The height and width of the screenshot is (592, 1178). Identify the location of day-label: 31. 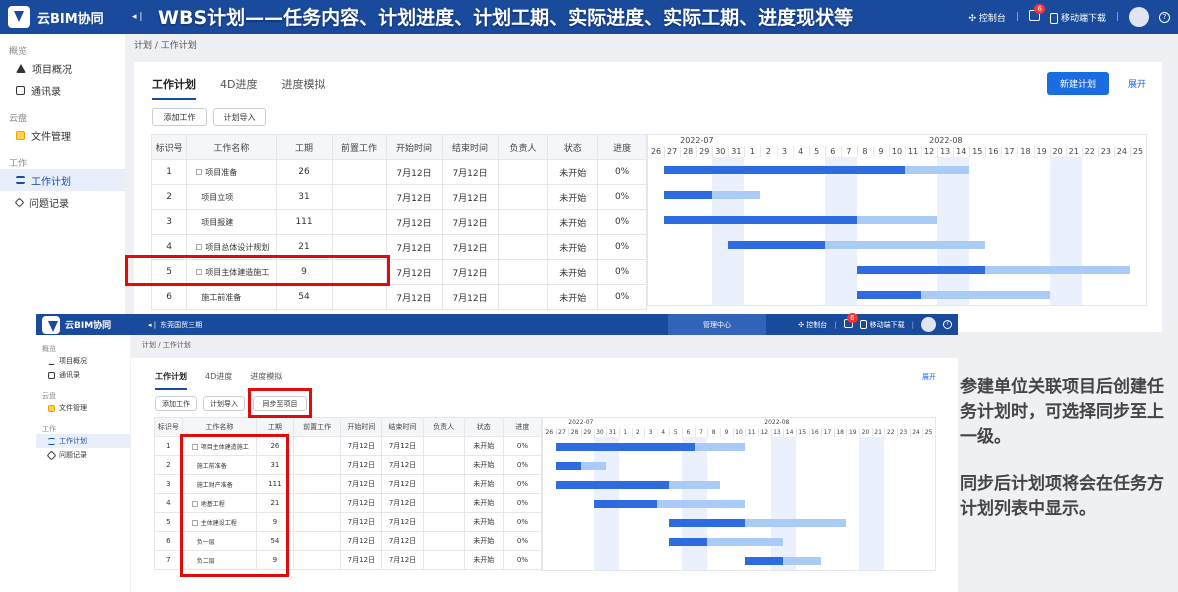
(612, 432).